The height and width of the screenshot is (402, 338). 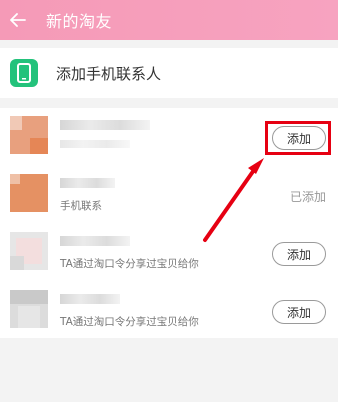 I want to click on blurred-subtitle, so click(x=95, y=144).